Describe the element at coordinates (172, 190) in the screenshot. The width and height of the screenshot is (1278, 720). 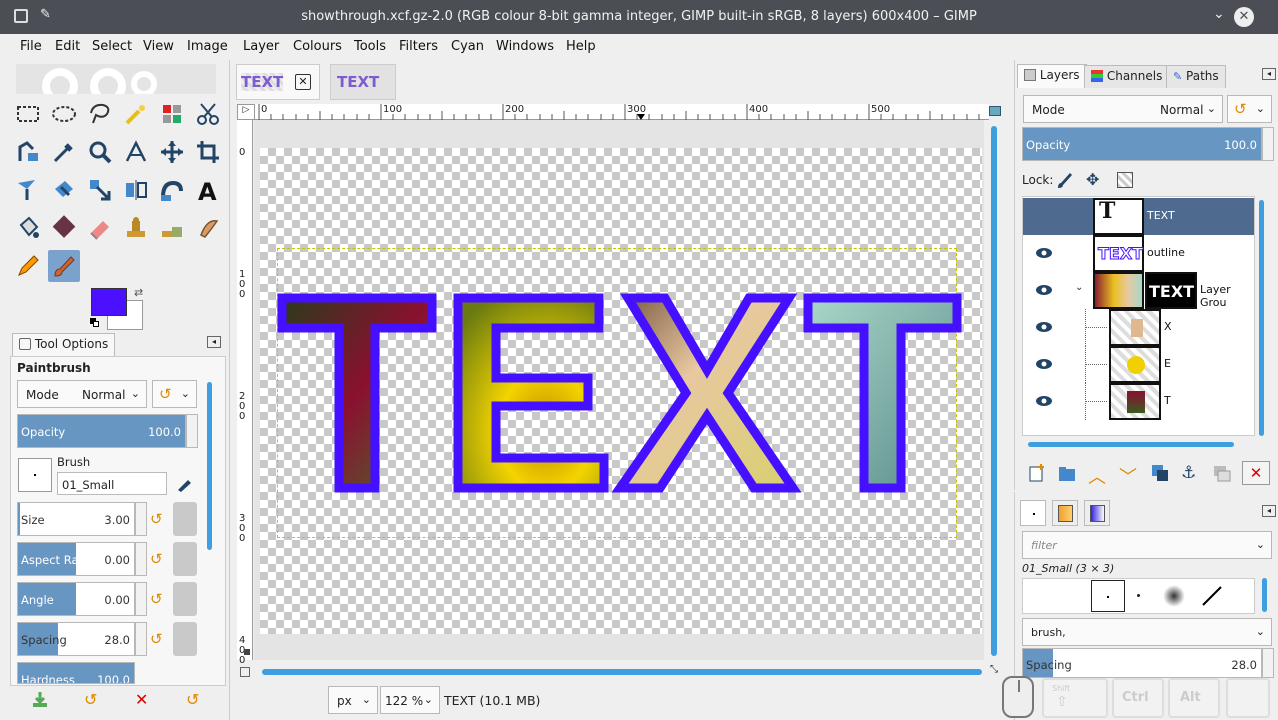
I see `warp-tool` at that location.